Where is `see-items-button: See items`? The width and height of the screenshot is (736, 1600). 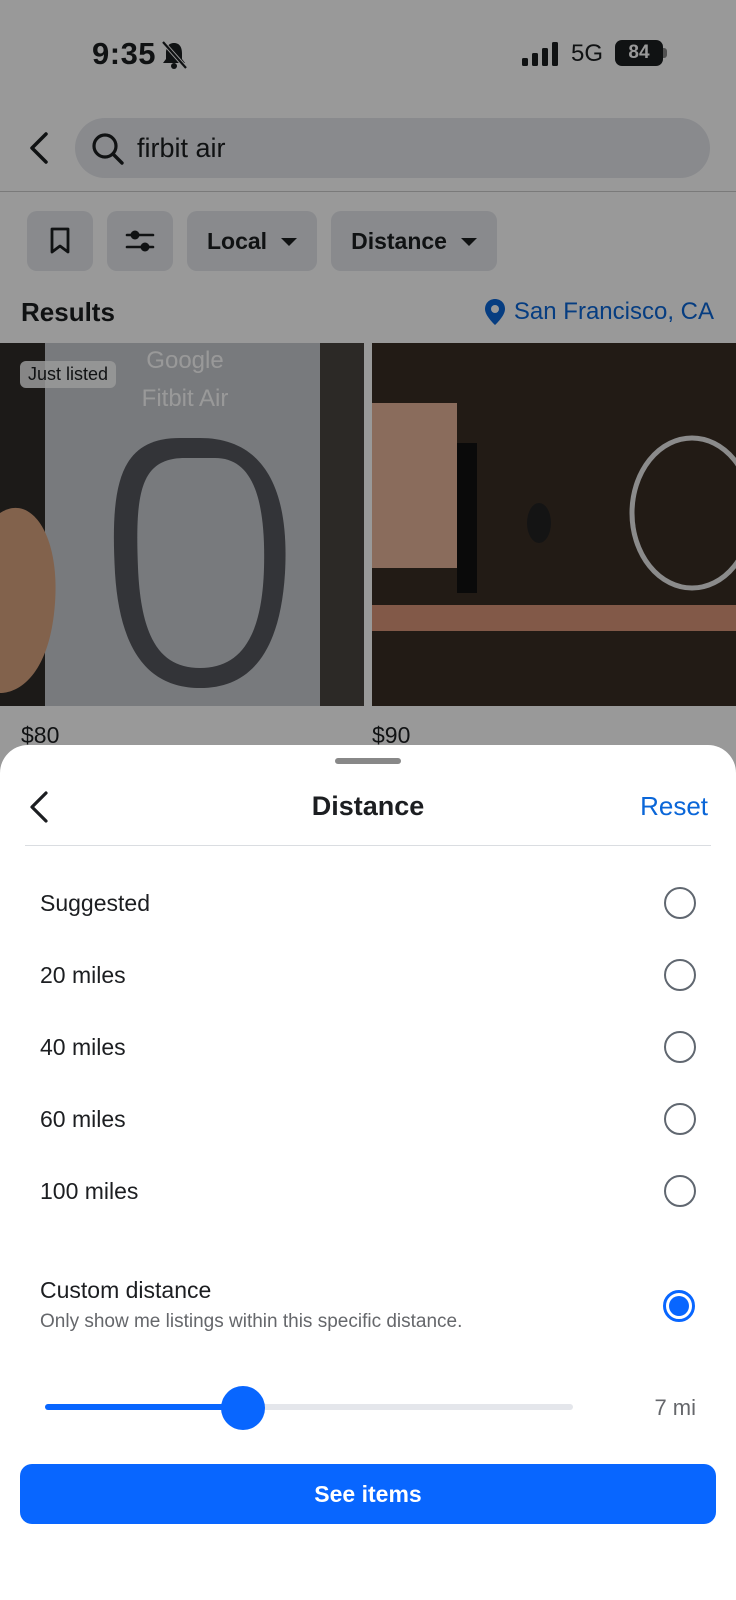 see-items-button: See items is located at coordinates (368, 1494).